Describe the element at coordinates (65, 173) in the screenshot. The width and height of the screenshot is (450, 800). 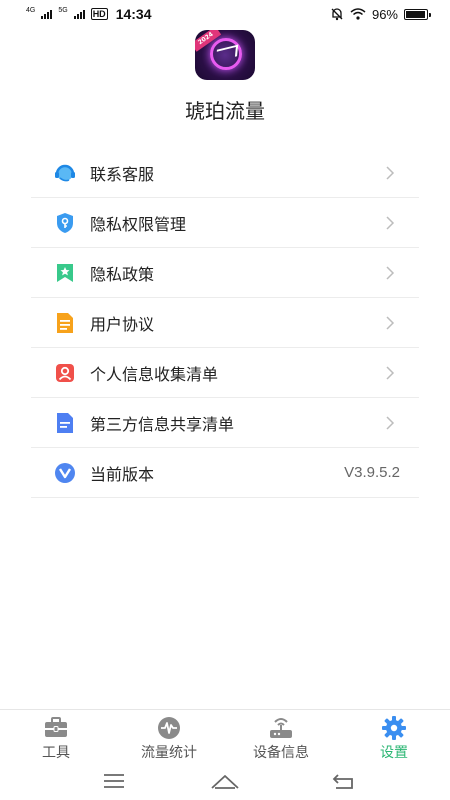
I see `headset-icon` at that location.